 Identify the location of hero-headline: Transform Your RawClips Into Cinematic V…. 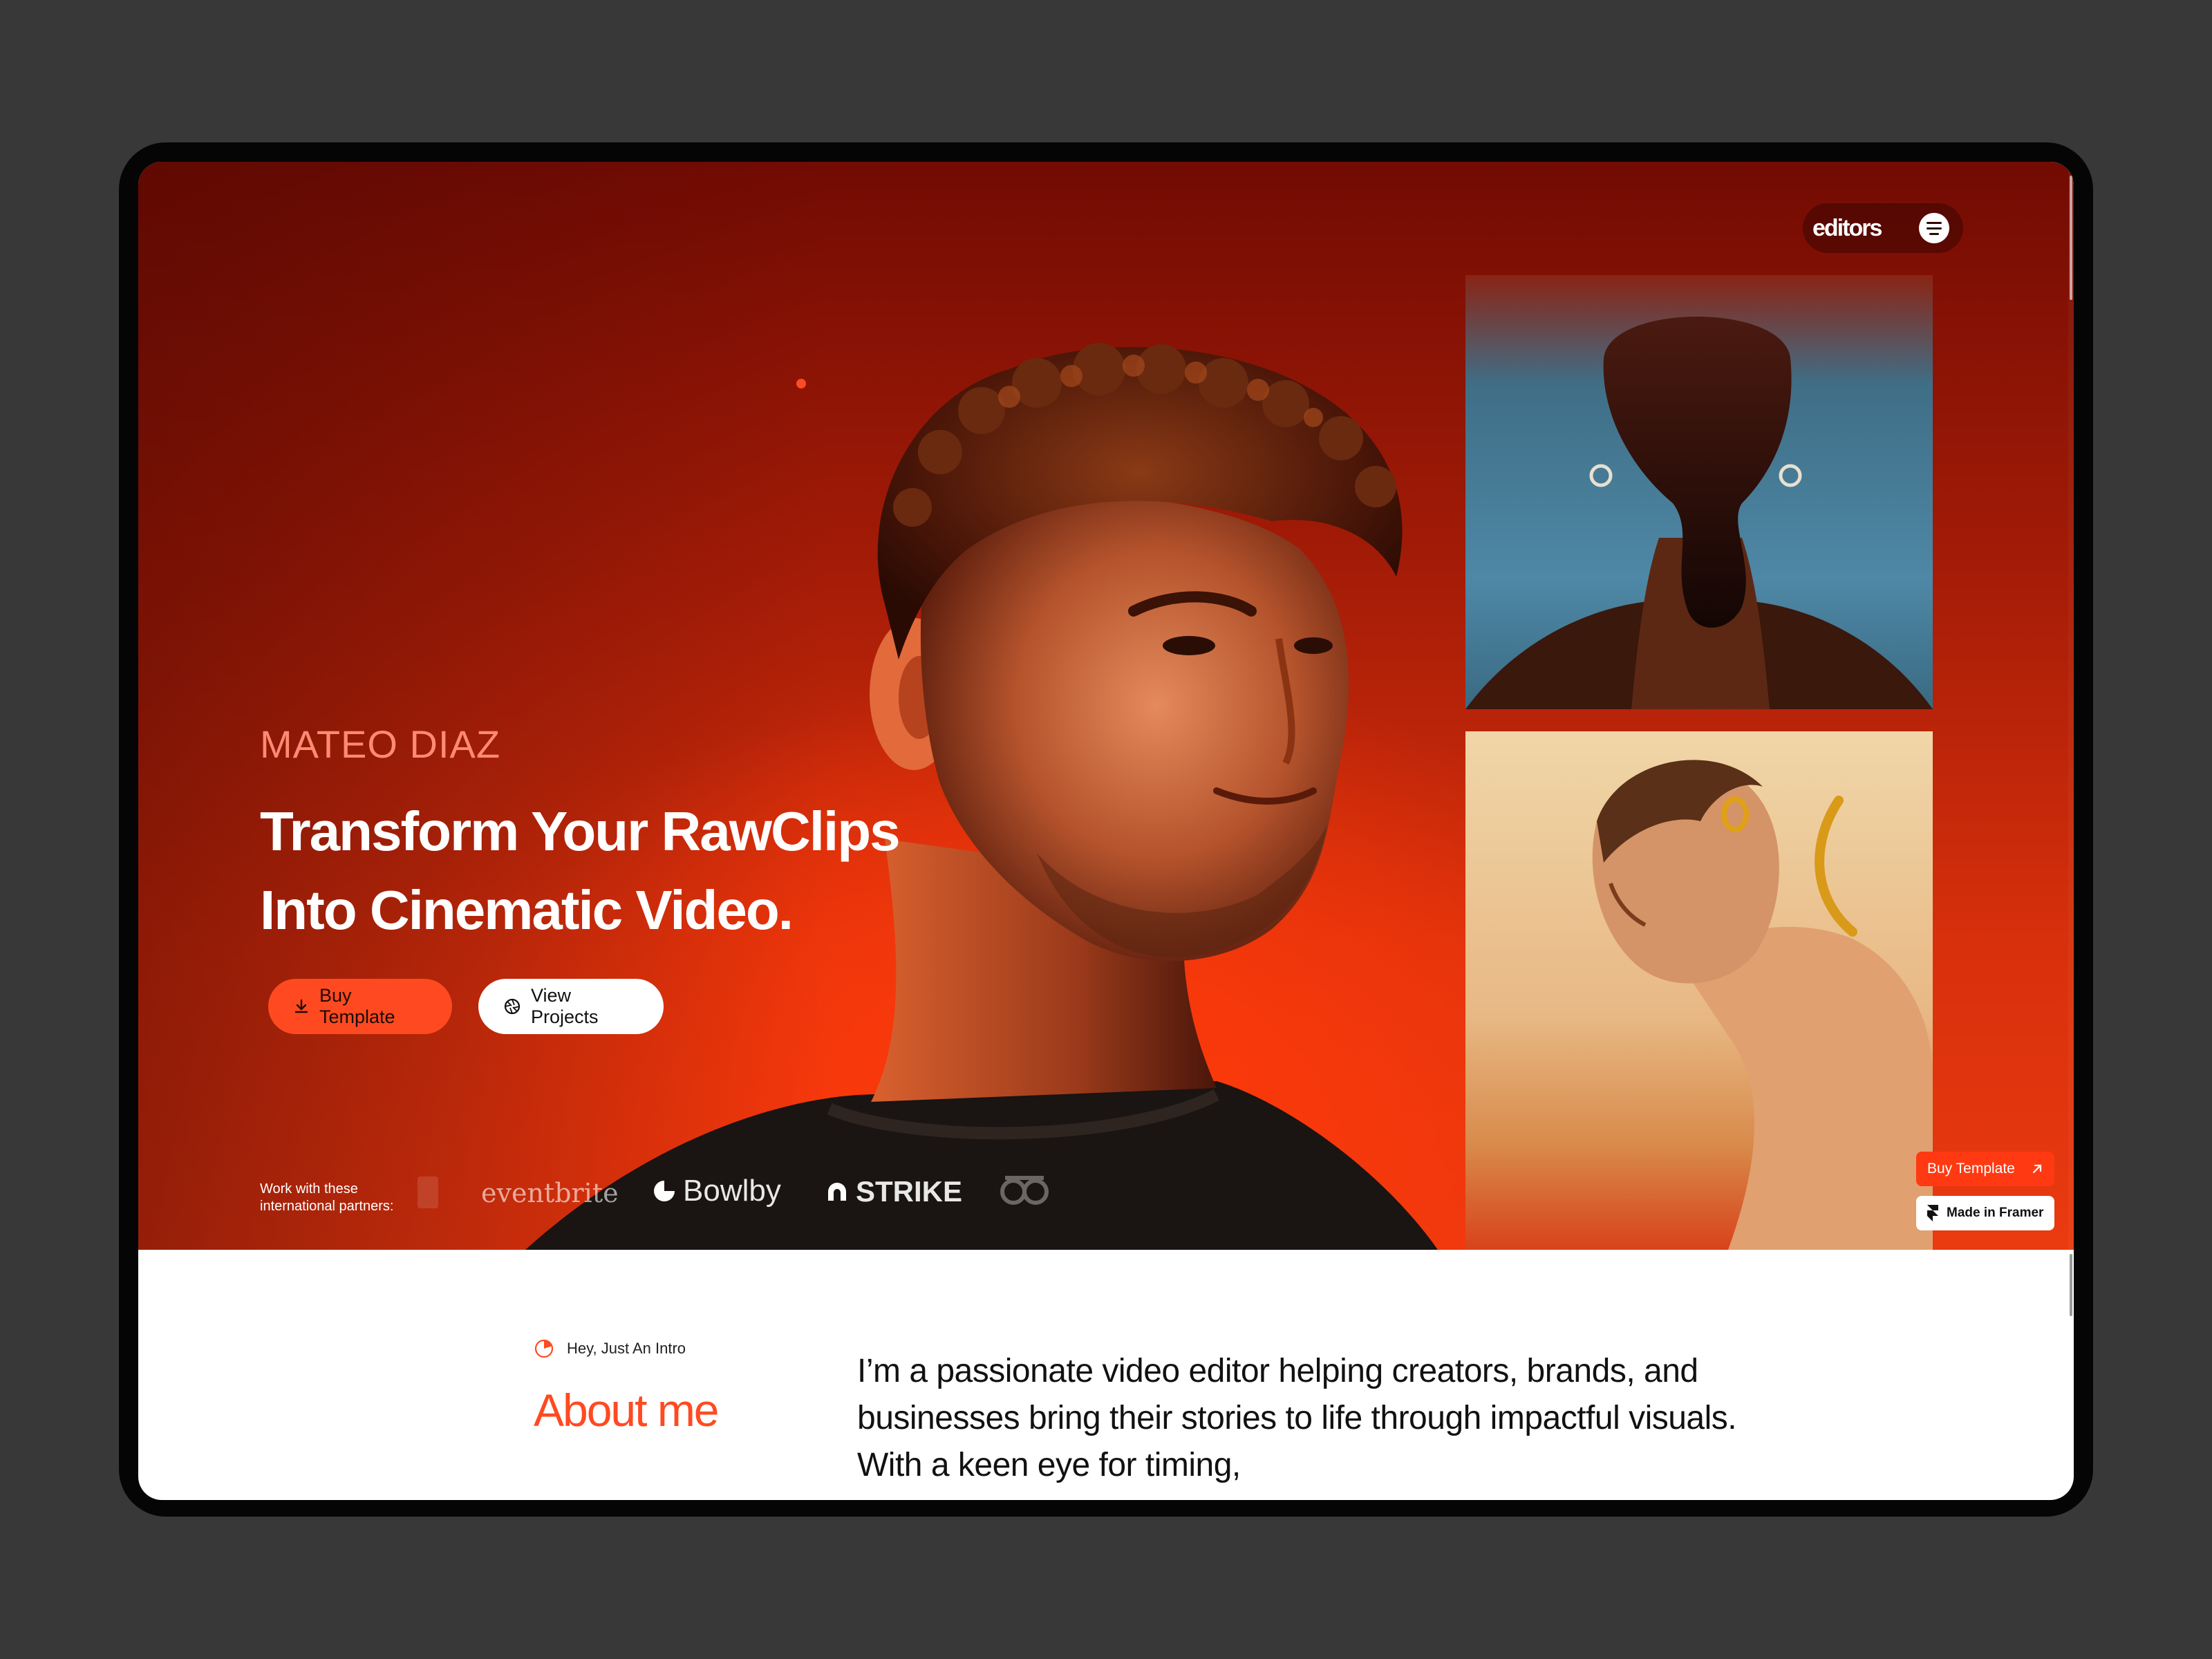
(581, 871).